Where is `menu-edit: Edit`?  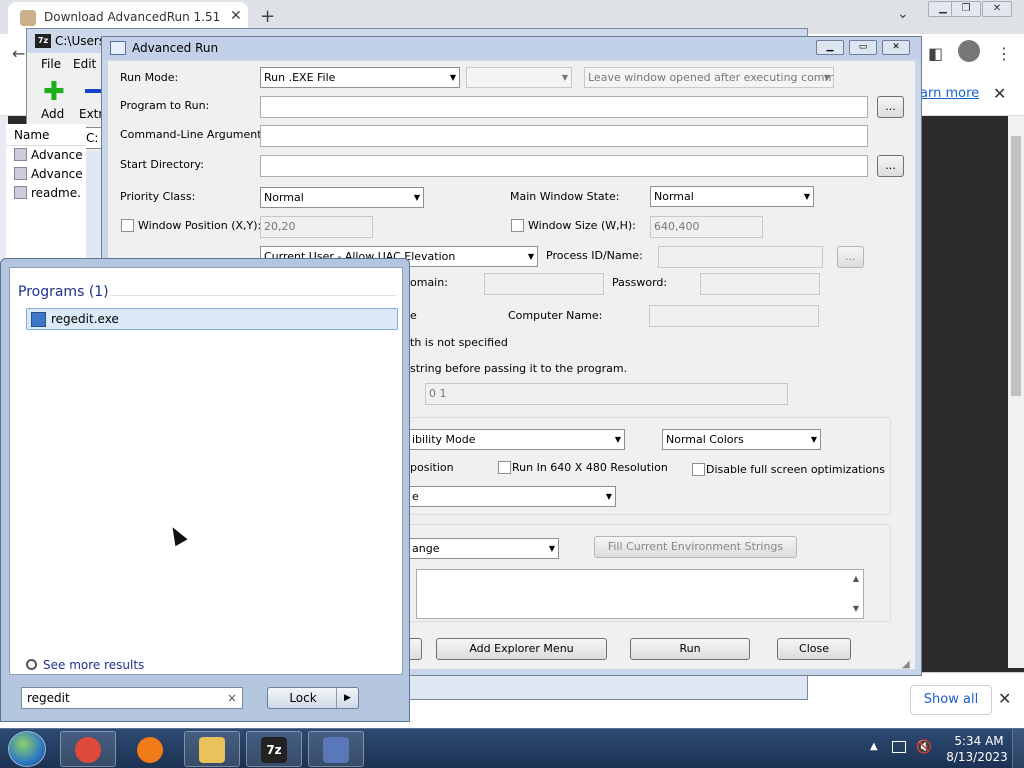 menu-edit: Edit is located at coordinates (84, 64).